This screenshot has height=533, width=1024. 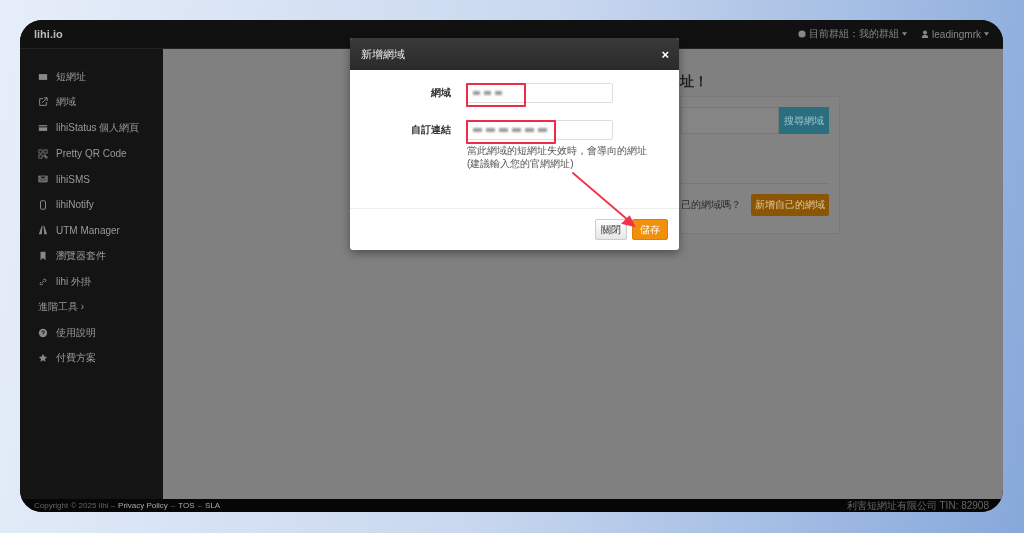 I want to click on sidebar-item: 瀏覽器套件, so click(x=81, y=255).